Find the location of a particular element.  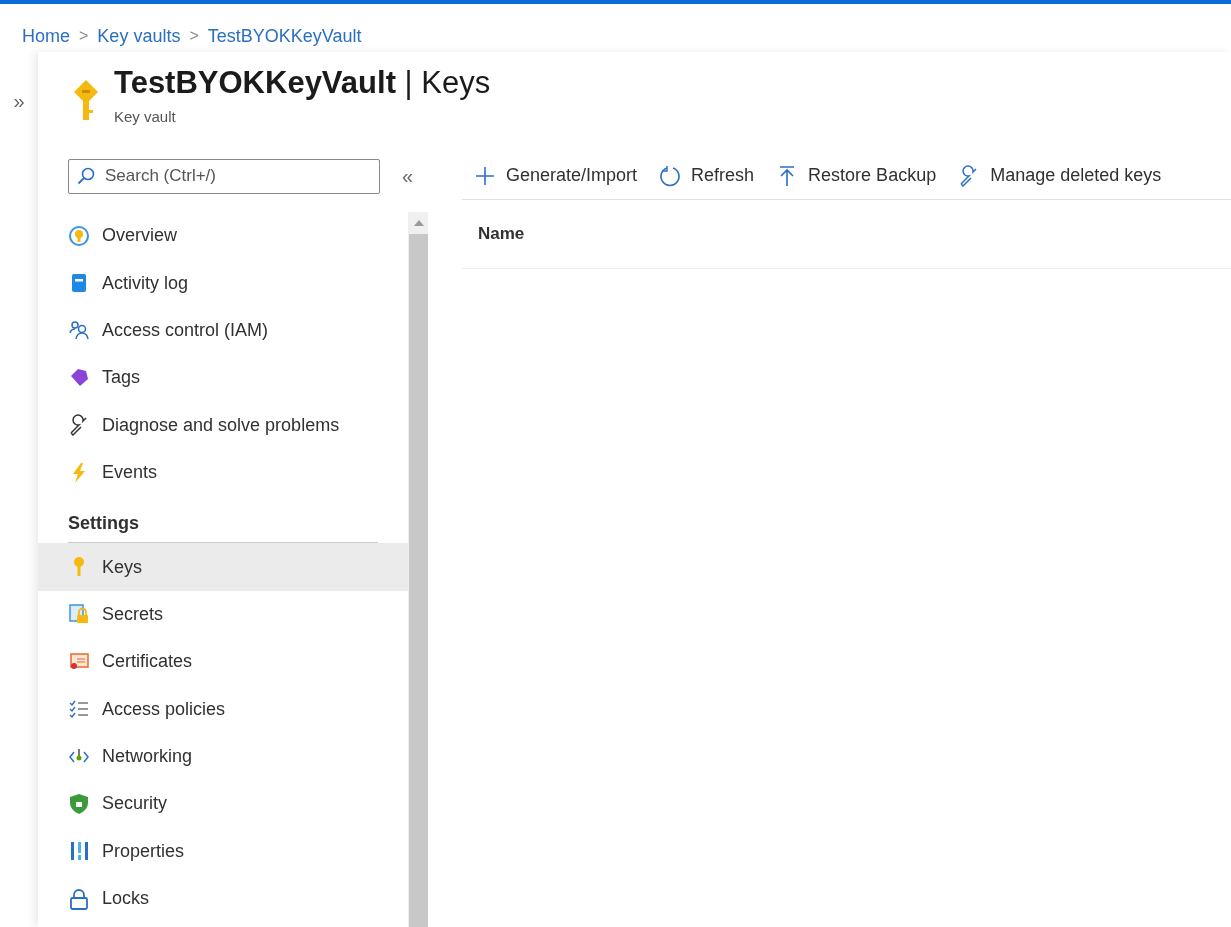

menu-item: Secrets is located at coordinates (223, 614).